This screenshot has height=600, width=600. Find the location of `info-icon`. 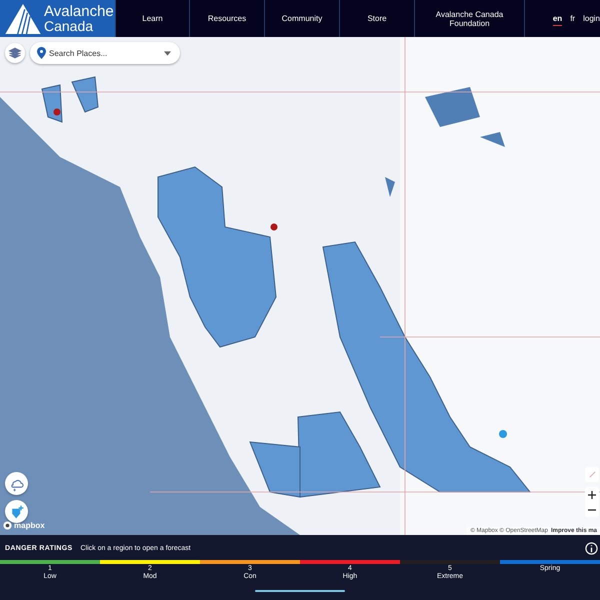

info-icon is located at coordinates (591, 548).